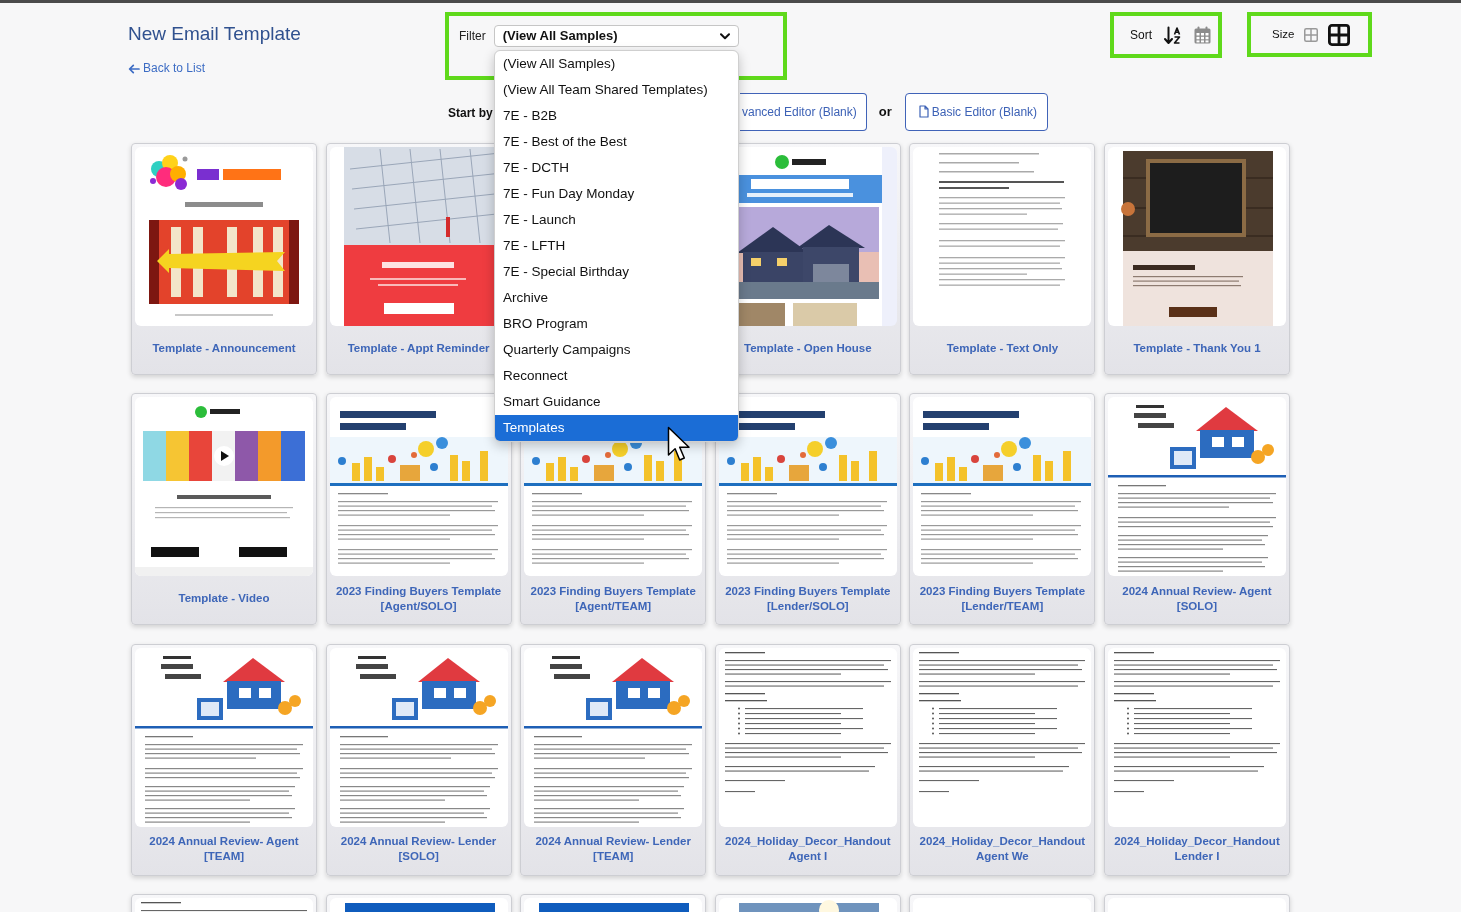  Describe the element at coordinates (1196, 598) in the screenshot. I see `template-title: 2024 Annual Review- Agent [SOLO]` at that location.